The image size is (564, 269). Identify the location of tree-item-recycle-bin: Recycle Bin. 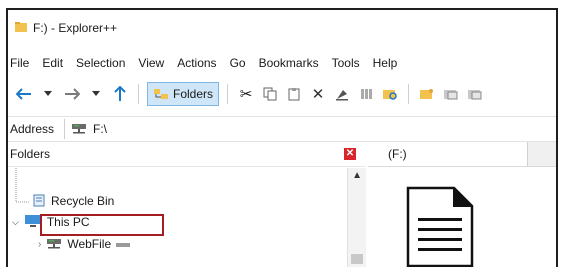
(73, 201).